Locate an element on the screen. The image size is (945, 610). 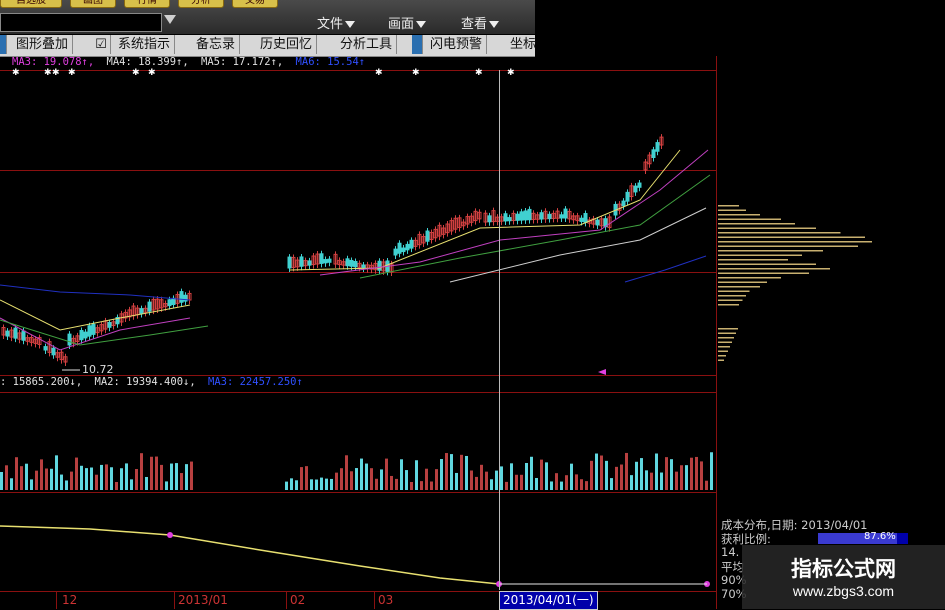
axis-label: 12 is located at coordinates (70, 600).